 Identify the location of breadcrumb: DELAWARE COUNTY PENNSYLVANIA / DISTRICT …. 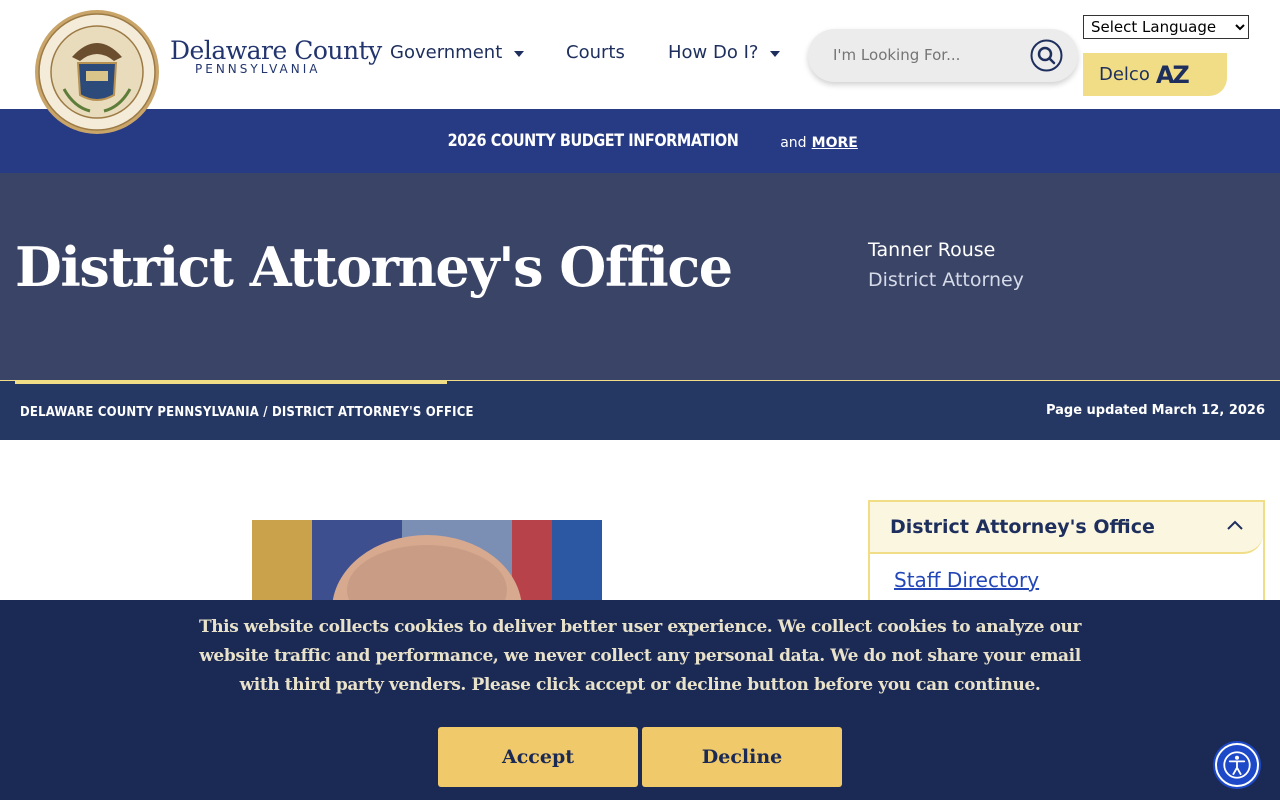
(247, 412).